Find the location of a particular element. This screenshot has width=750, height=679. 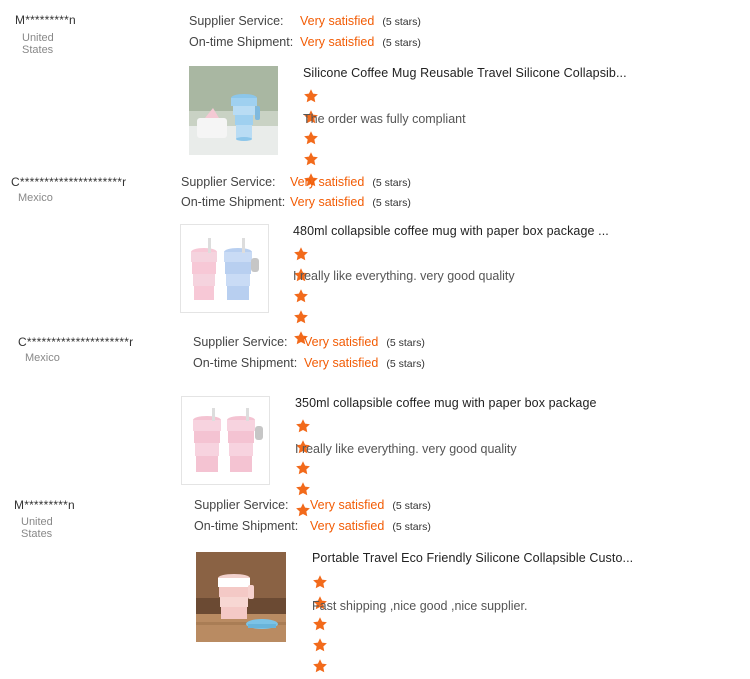

review-comment: Fast shipping ,nice good ,nice supplier. is located at coordinates (420, 606).